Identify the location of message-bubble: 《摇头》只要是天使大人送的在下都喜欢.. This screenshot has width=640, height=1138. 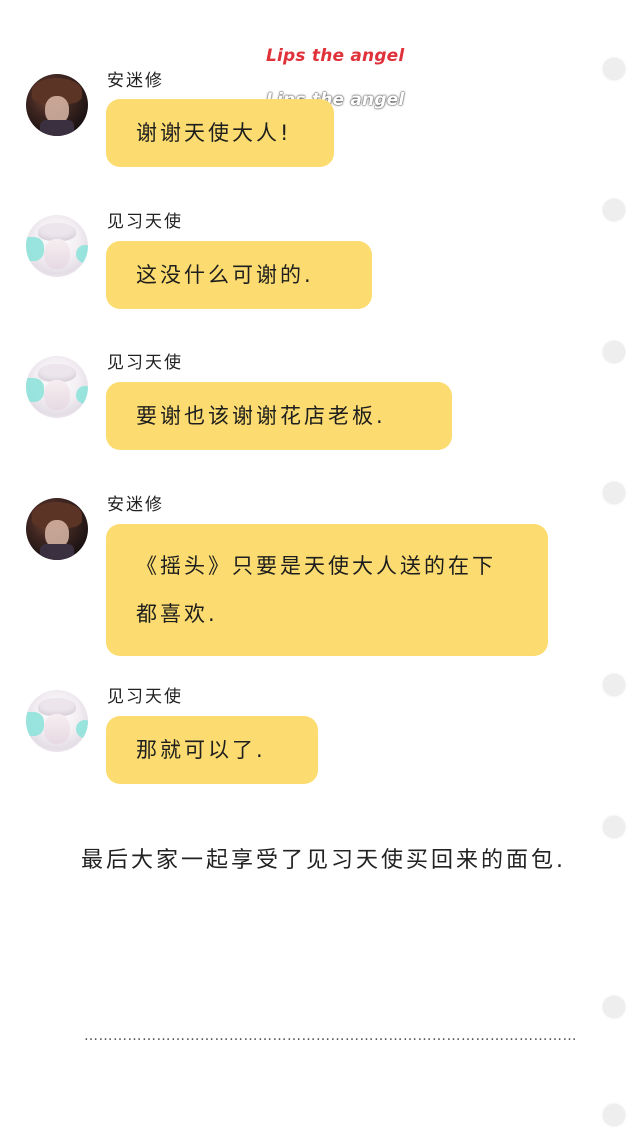
(327, 590).